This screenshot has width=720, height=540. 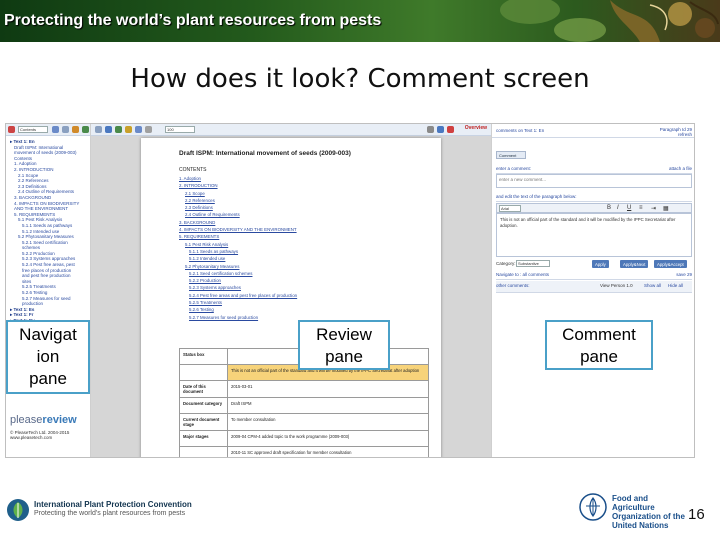 What do you see at coordinates (609, 208) in the screenshot?
I see `bold-icon: B` at bounding box center [609, 208].